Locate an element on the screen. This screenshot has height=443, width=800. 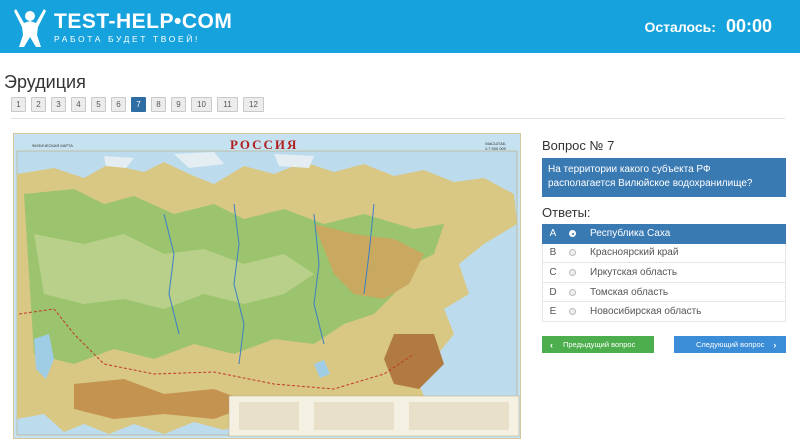
question-number: Вопрос № 7 is located at coordinates (578, 145).